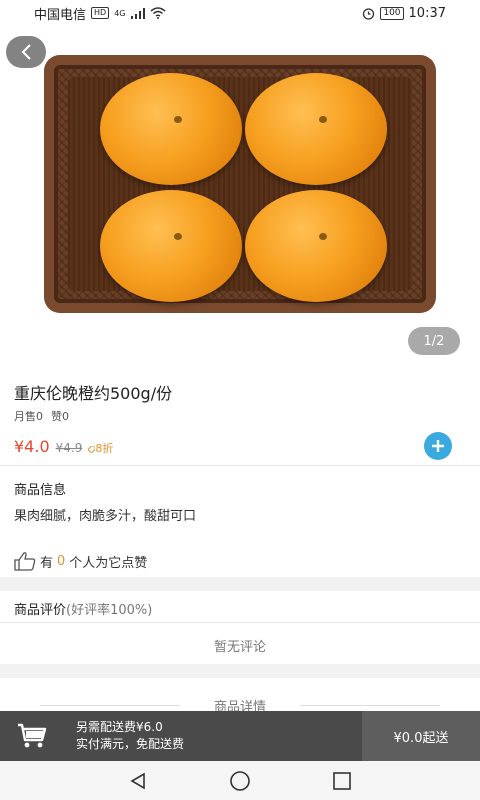  I want to click on status-right: 100 10:37, so click(404, 13).